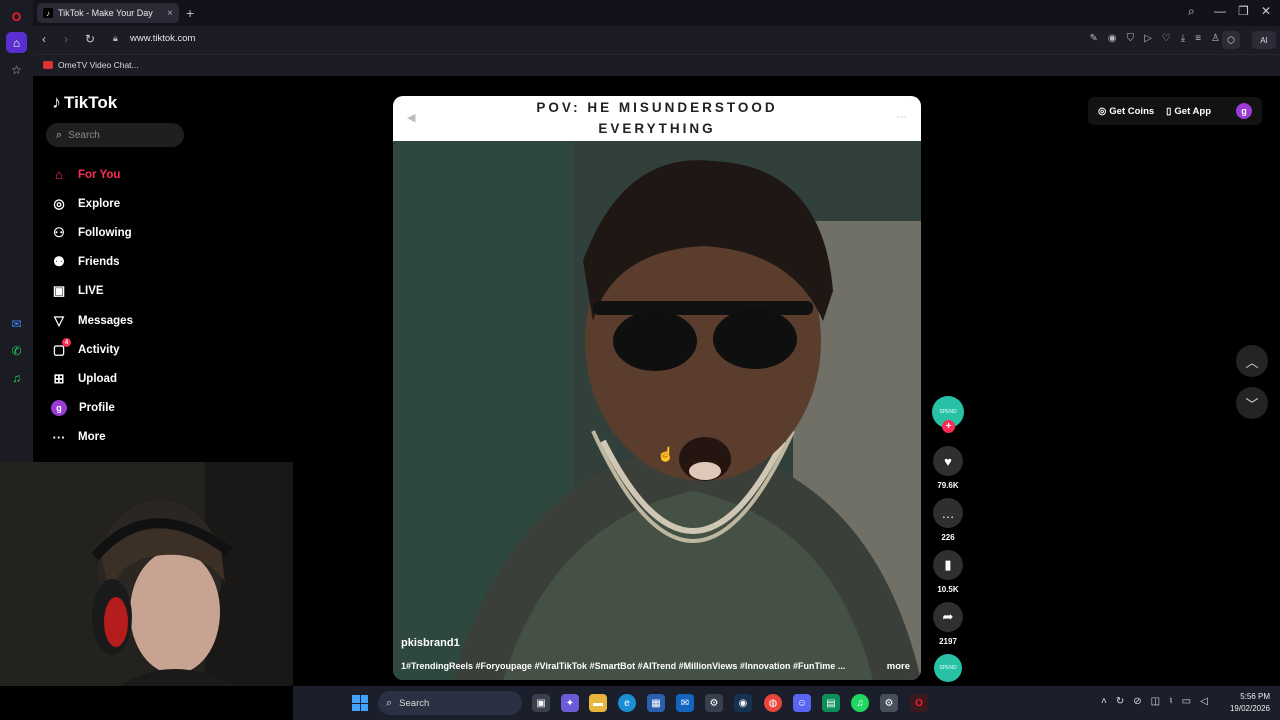  I want to click on reload-icon: ↻, so click(90, 39).